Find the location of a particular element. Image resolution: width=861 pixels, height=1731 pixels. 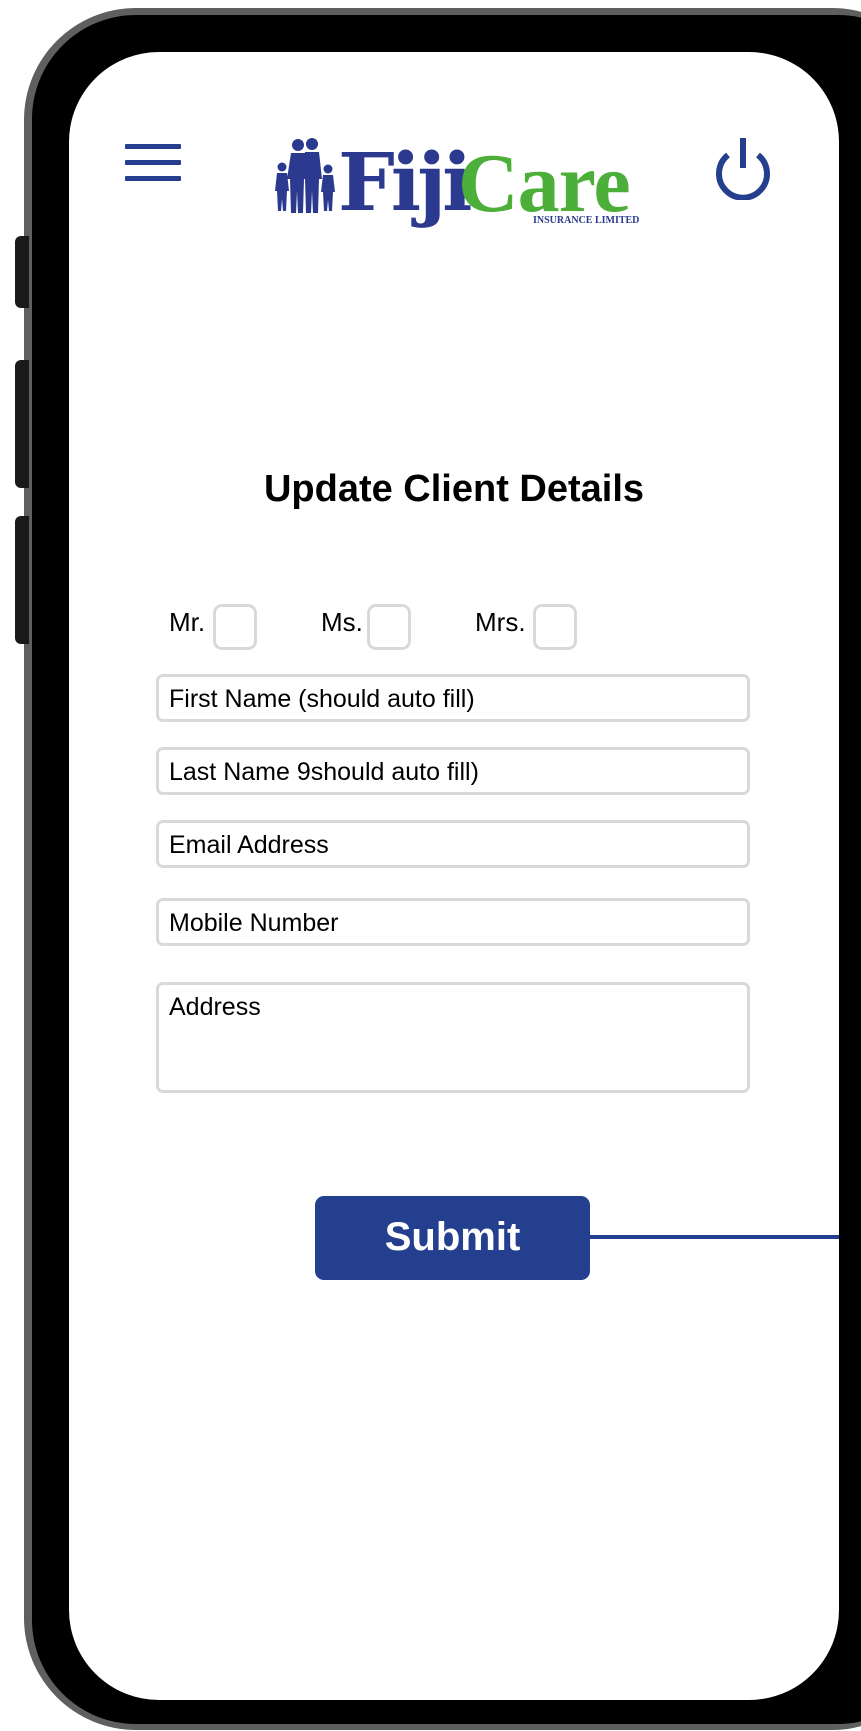

logo-subtitle: INSURANCE LIMITED is located at coordinates (586, 220).